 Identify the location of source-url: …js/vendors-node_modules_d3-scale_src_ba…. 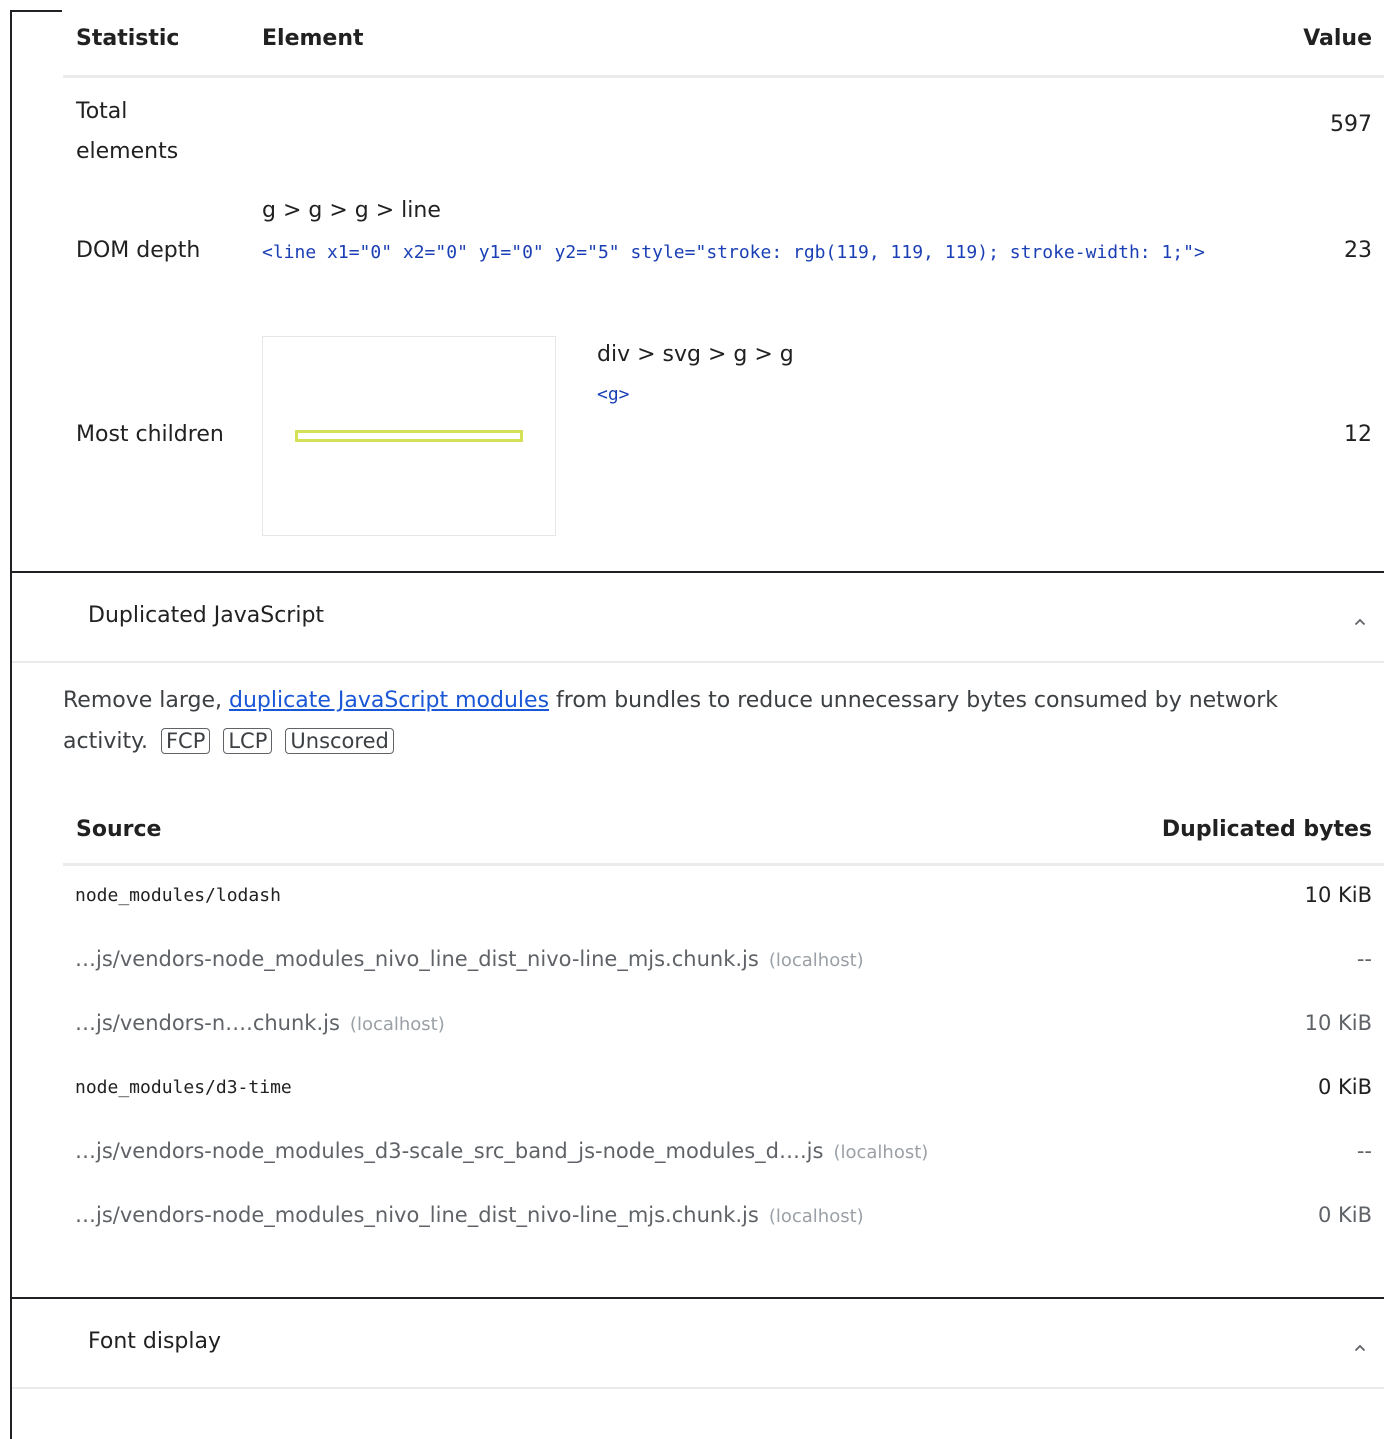
(501, 1151).